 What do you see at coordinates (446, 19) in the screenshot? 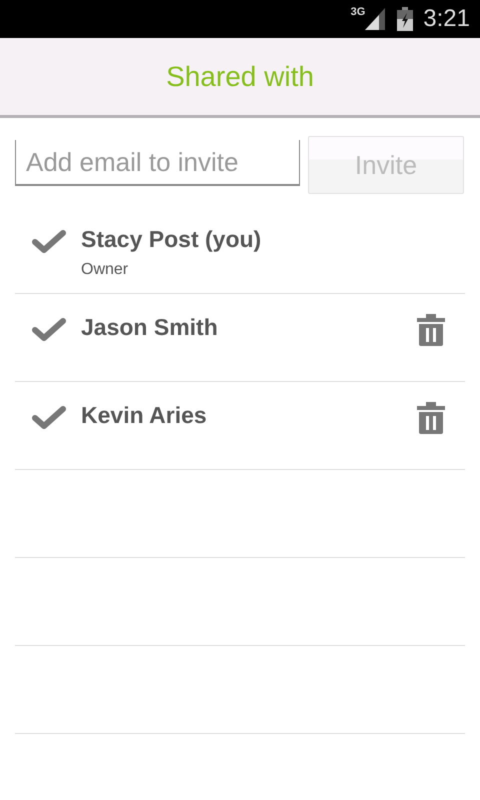
I see `clock: 3:21` at bounding box center [446, 19].